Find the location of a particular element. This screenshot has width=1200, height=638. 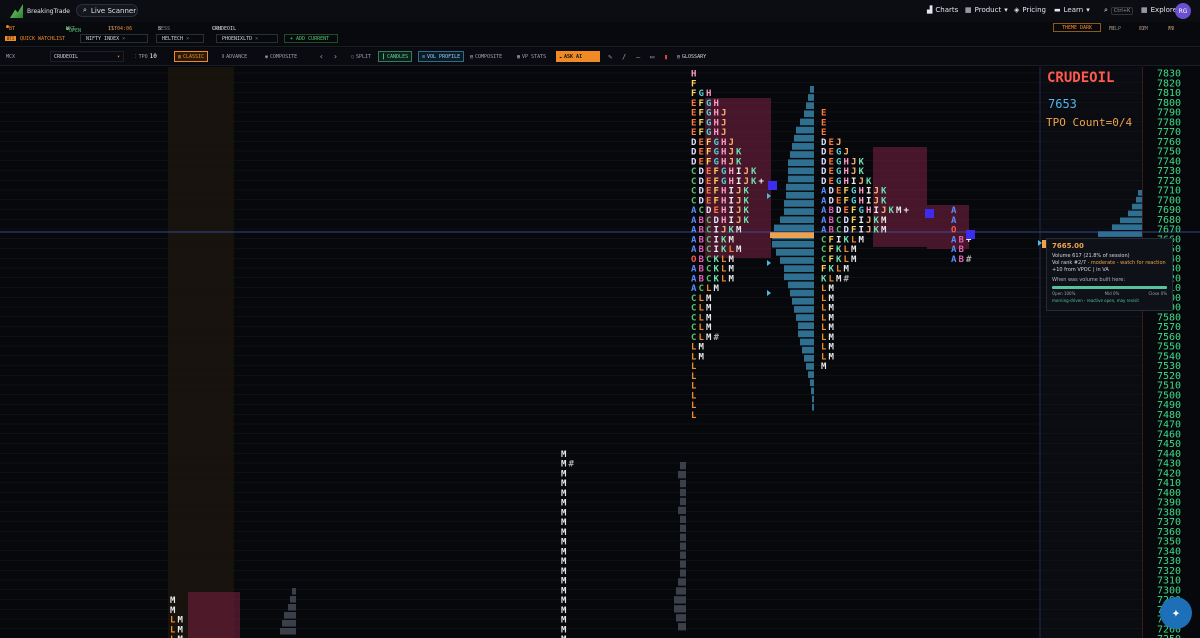

tooltip-rank-note: moderate - watch for reaction is located at coordinates (1128, 263).